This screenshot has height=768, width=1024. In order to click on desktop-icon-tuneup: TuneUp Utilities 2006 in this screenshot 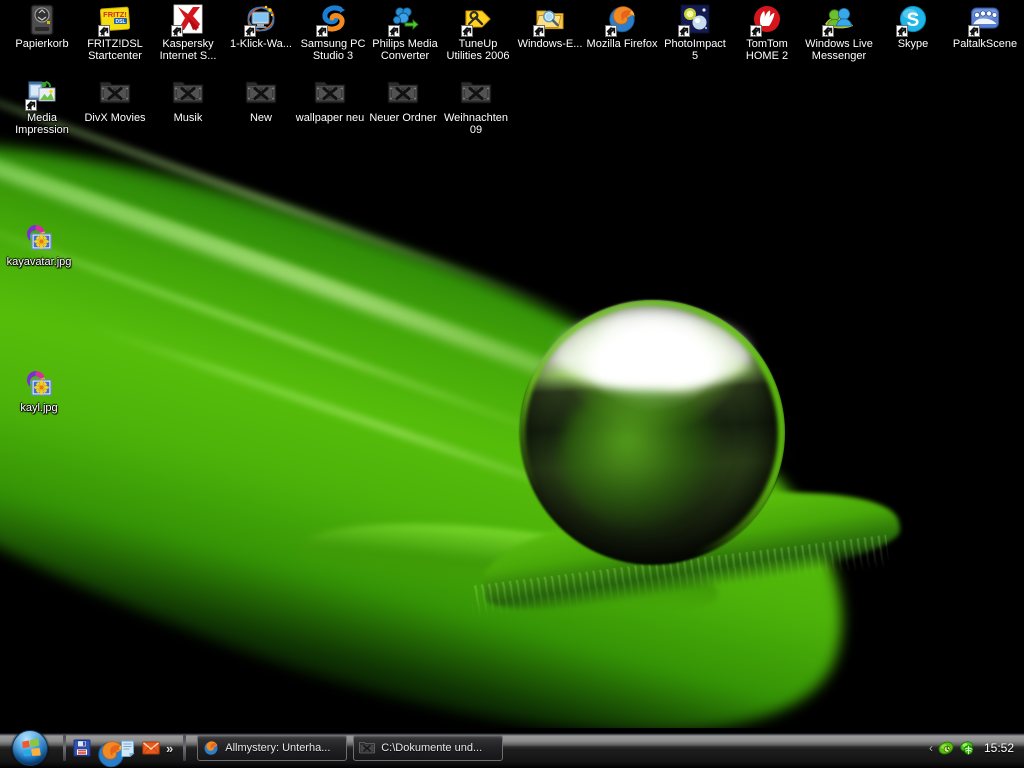, I will do `click(478, 33)`.